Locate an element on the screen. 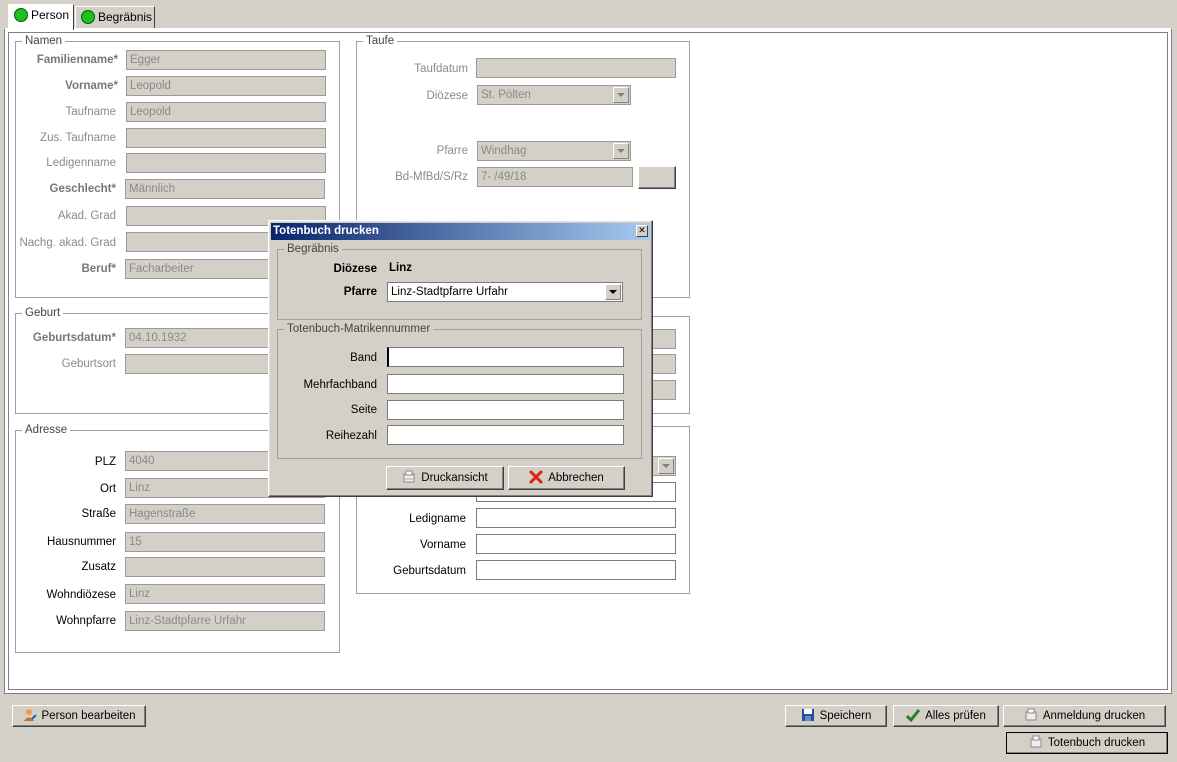  dialog-pfarre-select: Linz-Stadtpfarre Urfahr is located at coordinates (505, 292).